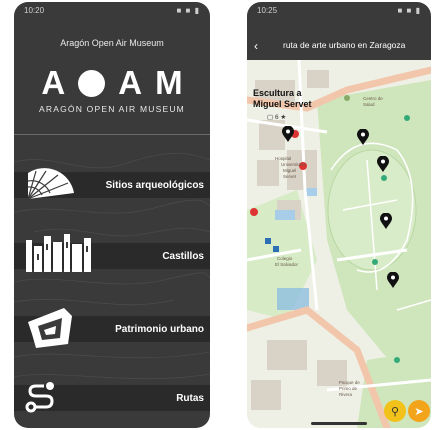  Describe the element at coordinates (289, 170) in the screenshot. I see `svg-text: Miguel` at that location.